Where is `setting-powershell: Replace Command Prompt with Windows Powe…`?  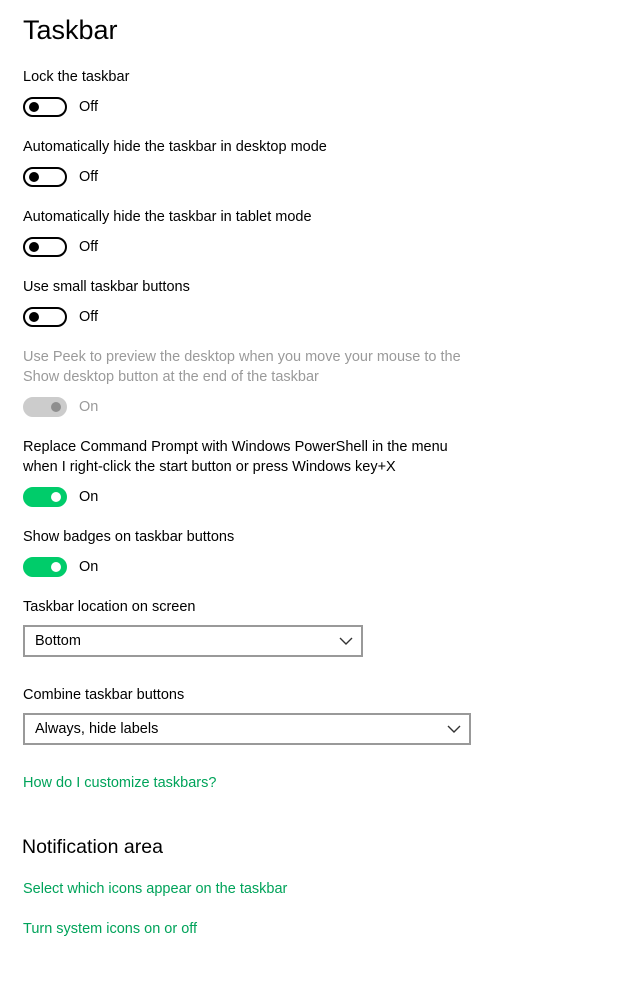
setting-powershell: Replace Command Prompt with Windows Powe… is located at coordinates (253, 472).